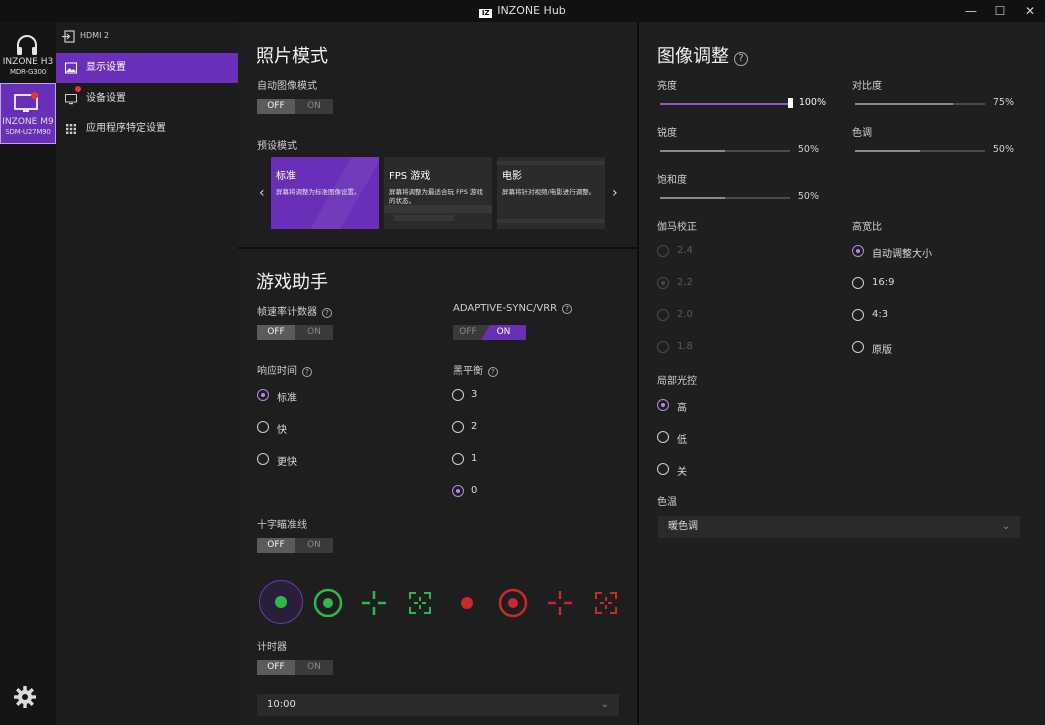 Image resolution: width=1045 pixels, height=725 pixels. I want to click on radio-label: 1.8, so click(685, 346).